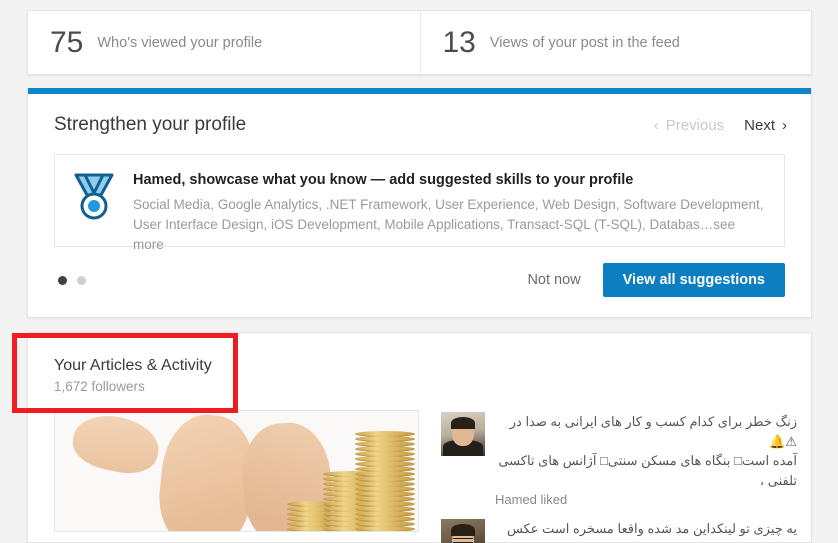  I want to click on next-button: Next ›, so click(765, 125).